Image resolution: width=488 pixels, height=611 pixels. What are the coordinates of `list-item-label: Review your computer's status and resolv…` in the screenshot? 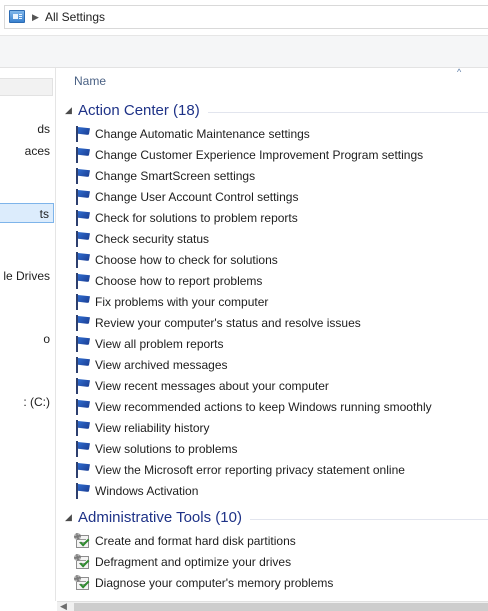 It's located at (228, 323).